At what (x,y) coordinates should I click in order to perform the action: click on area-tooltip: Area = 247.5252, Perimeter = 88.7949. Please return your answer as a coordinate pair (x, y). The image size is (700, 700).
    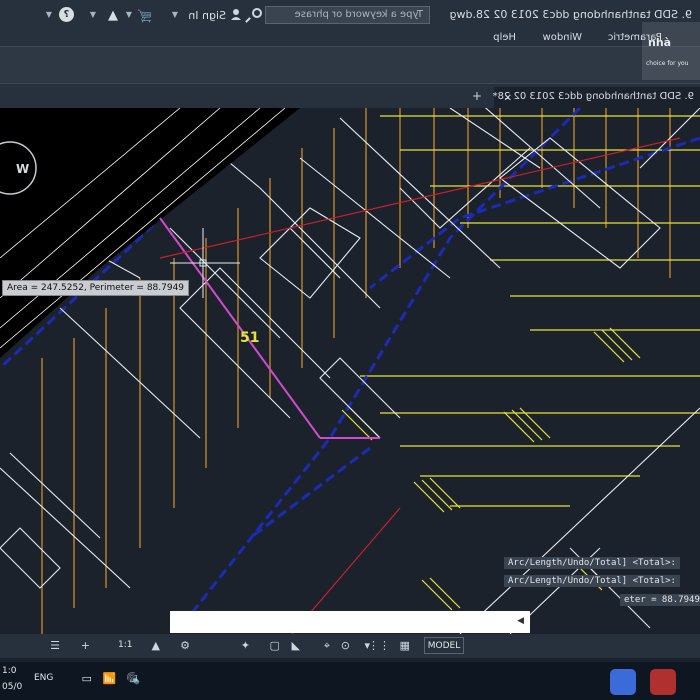
    Looking at the image, I should click on (96, 288).